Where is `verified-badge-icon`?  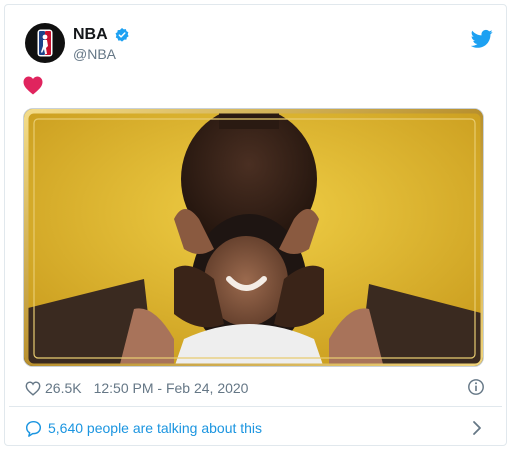 verified-badge-icon is located at coordinates (122, 35).